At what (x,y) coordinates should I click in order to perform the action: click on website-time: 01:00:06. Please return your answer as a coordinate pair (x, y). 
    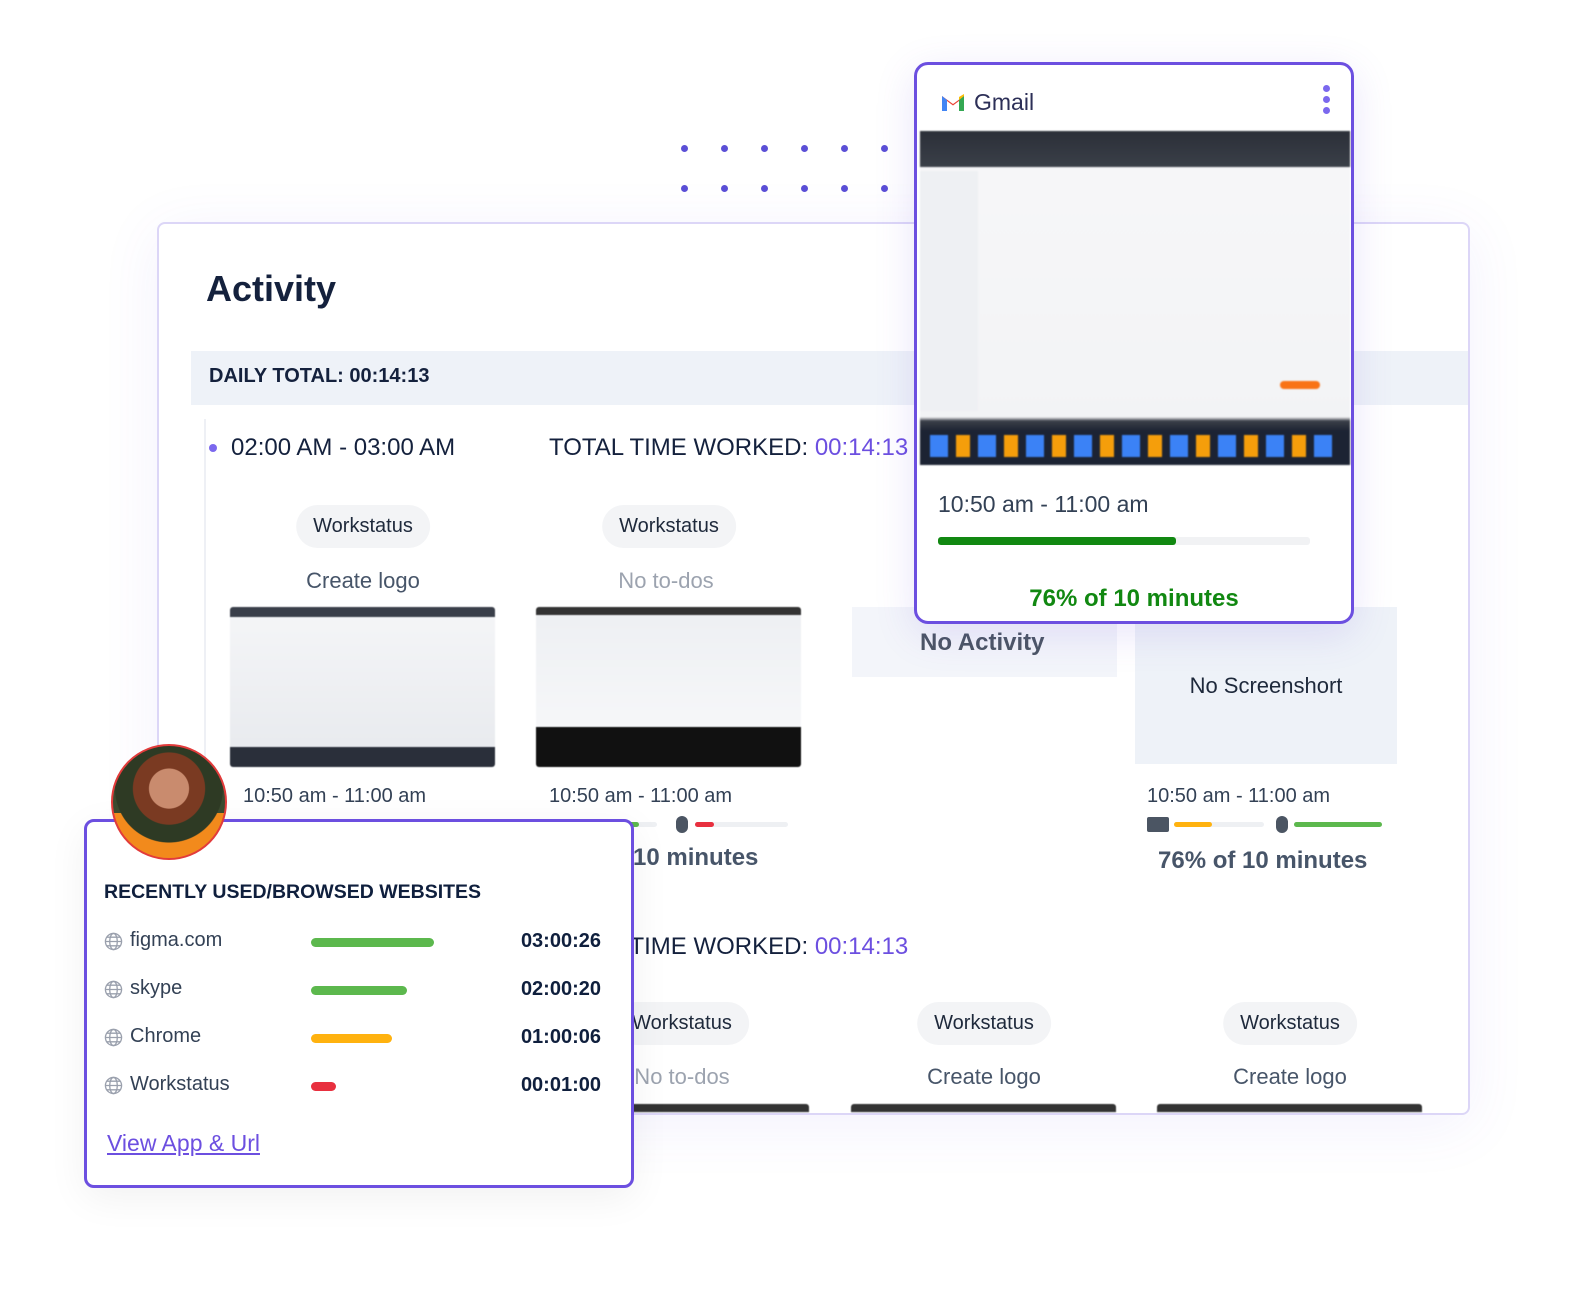
    Looking at the image, I should click on (560, 1037).